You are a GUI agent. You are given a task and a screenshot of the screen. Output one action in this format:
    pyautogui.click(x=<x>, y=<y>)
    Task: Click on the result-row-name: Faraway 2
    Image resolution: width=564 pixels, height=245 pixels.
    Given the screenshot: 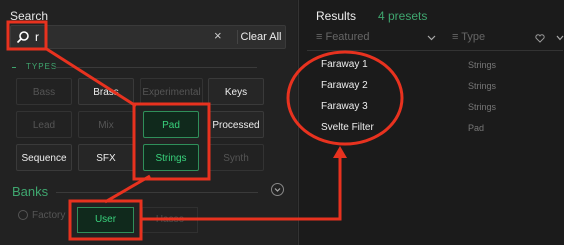 What is the action you would take?
    pyautogui.click(x=344, y=85)
    